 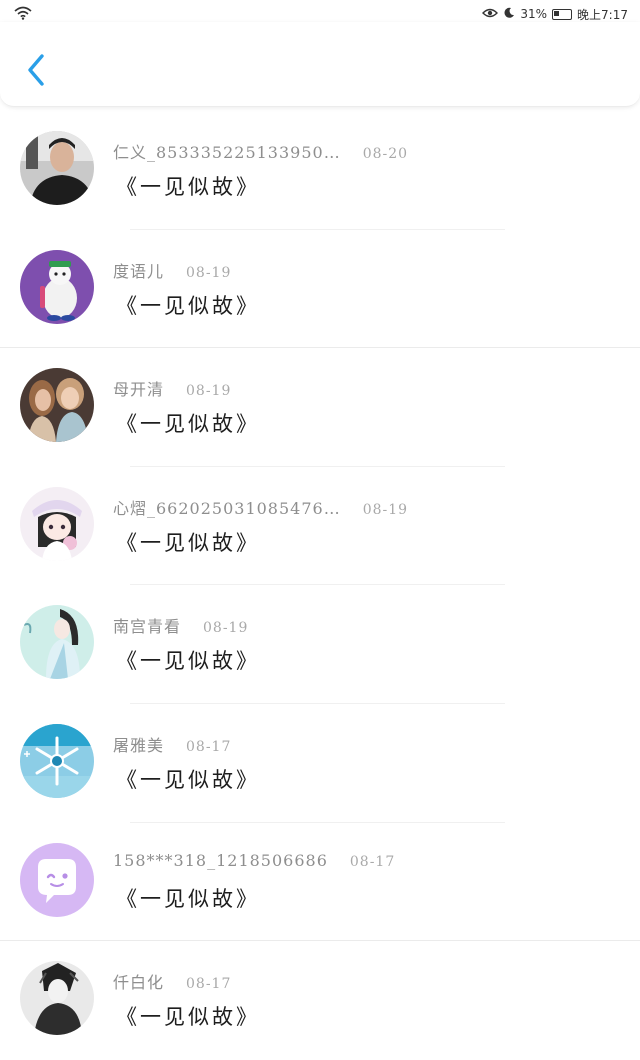 What do you see at coordinates (509, 14) in the screenshot?
I see `moon-icon` at bounding box center [509, 14].